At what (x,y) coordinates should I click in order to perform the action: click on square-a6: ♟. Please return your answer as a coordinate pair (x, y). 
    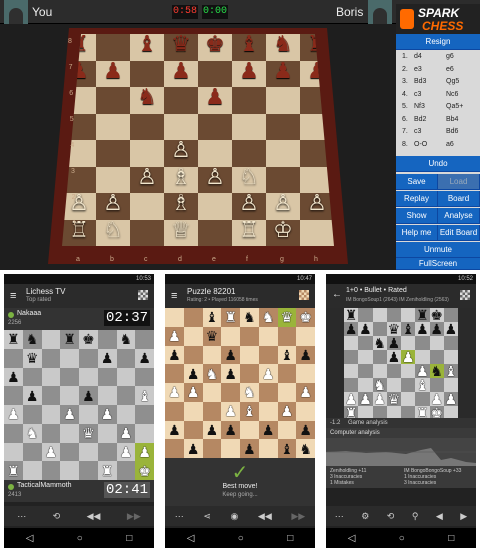
    Looking at the image, I should click on (174, 355).